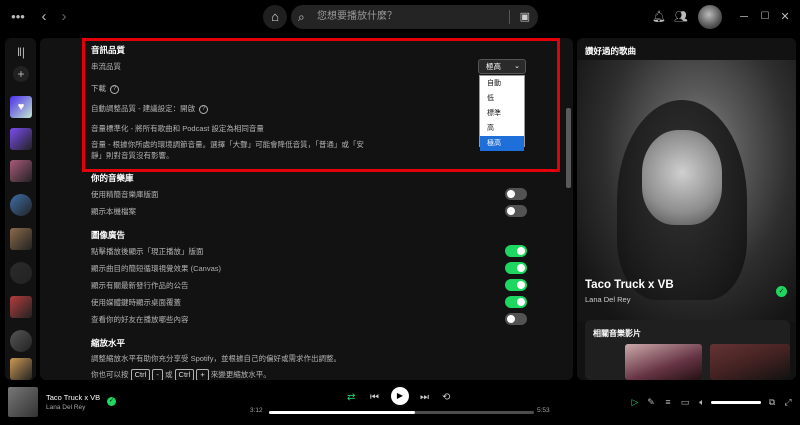 The height and width of the screenshot is (425, 800). What do you see at coordinates (424, 398) in the screenshot?
I see `next-icon: ⏭︎` at bounding box center [424, 398].